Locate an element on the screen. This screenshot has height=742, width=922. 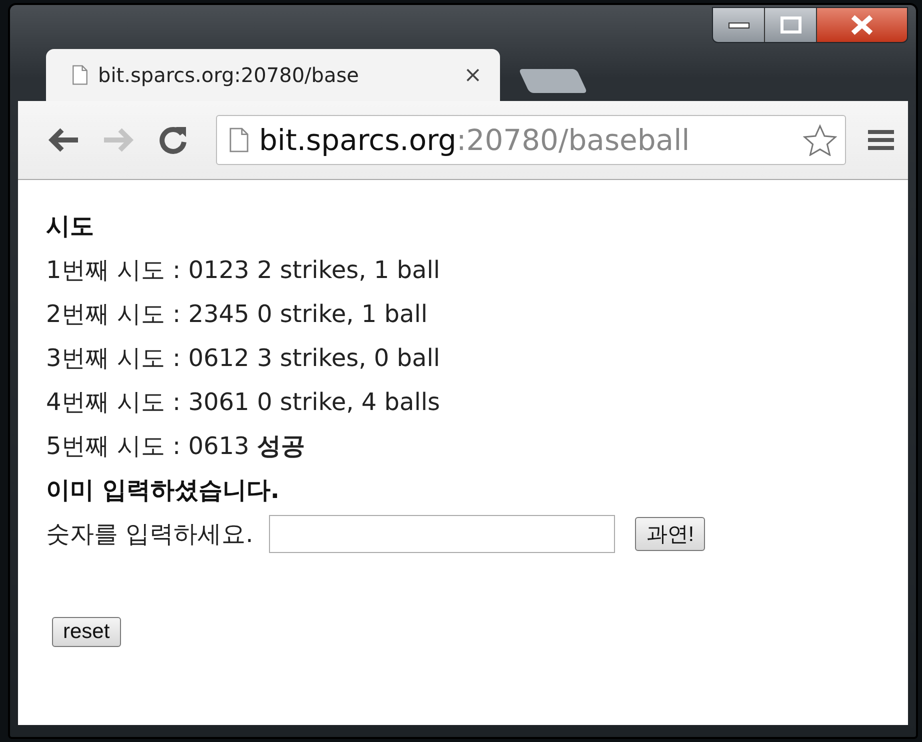
minimize-icon is located at coordinates (739, 25).